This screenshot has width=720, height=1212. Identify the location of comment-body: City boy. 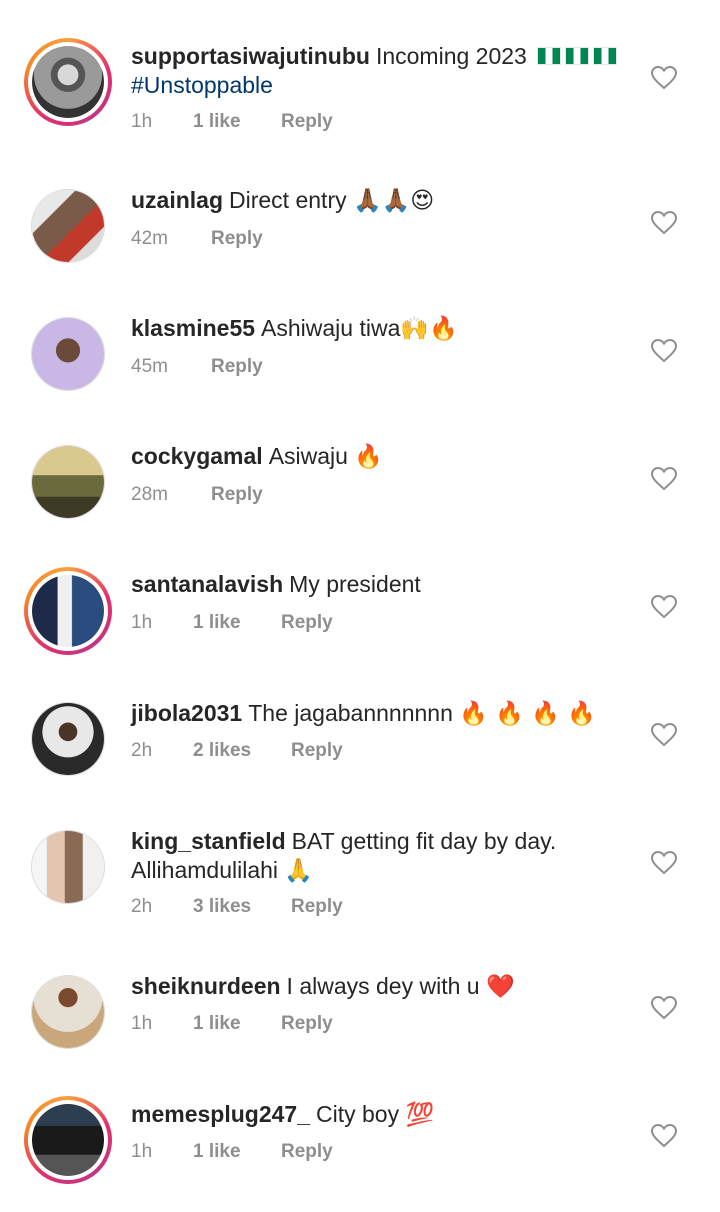
(357, 1114).